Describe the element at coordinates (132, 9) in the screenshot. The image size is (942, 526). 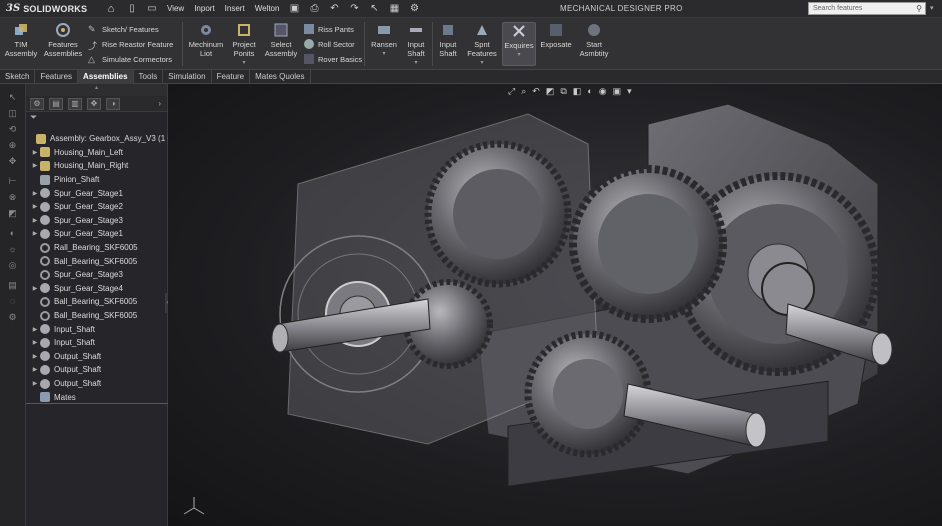
I see `new-file-icon: ▯` at that location.